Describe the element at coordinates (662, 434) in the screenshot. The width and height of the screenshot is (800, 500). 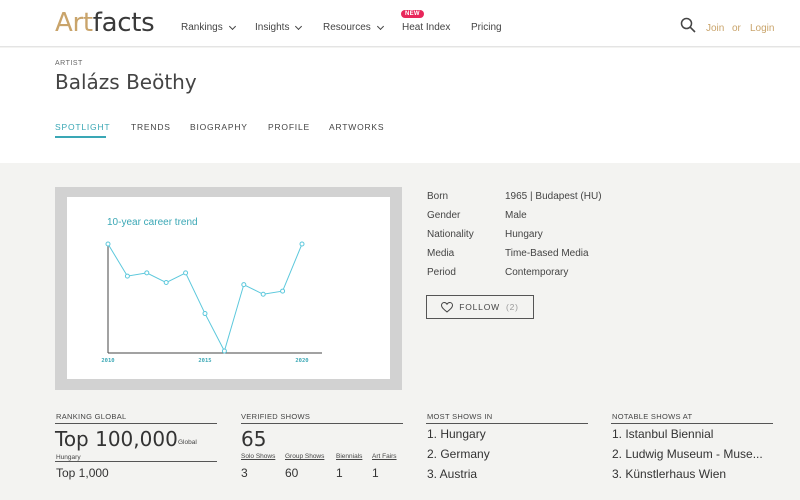
I see `notable-shows-item: 1. Istanbul Biennial` at that location.